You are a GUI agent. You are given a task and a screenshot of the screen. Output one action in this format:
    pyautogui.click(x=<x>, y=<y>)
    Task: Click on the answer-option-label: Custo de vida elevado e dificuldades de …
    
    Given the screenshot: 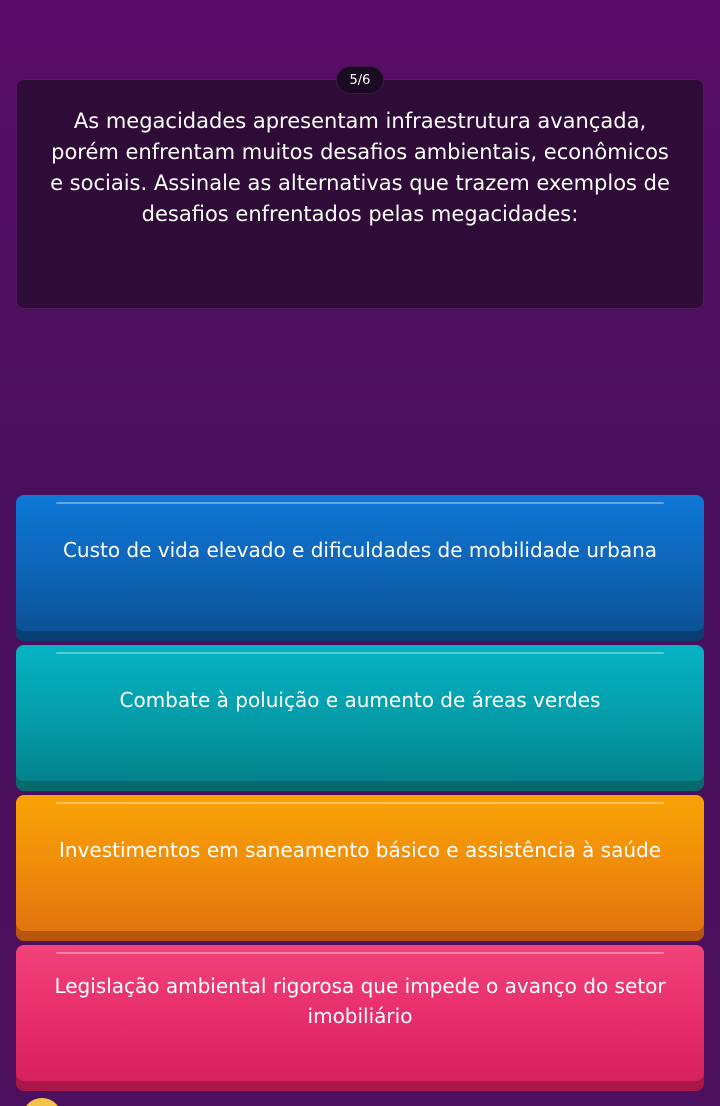 What is the action you would take?
    pyautogui.click(x=360, y=550)
    